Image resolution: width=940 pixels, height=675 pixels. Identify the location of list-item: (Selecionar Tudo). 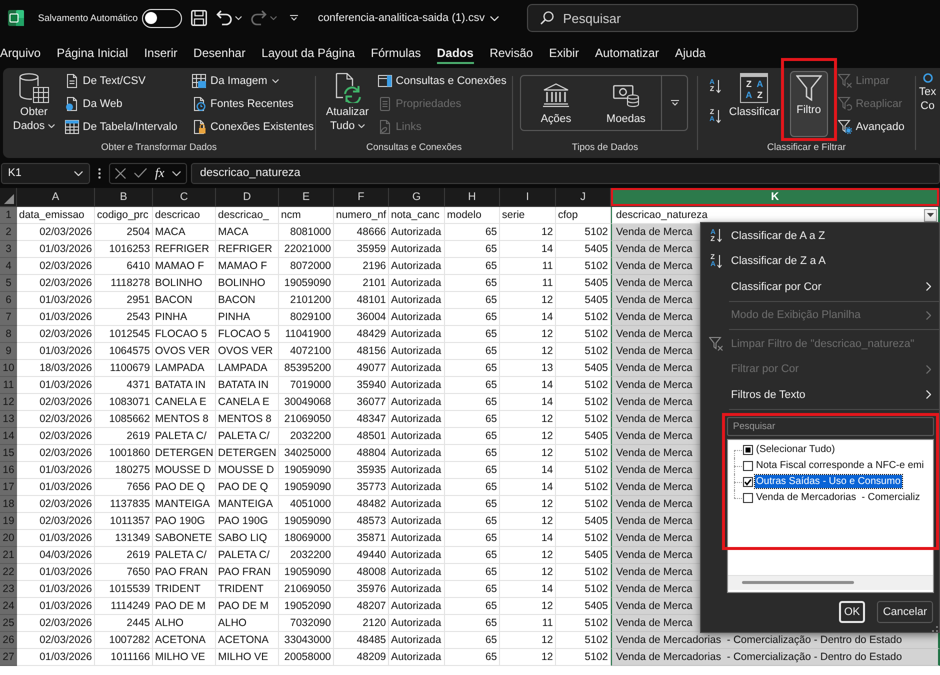
(795, 449).